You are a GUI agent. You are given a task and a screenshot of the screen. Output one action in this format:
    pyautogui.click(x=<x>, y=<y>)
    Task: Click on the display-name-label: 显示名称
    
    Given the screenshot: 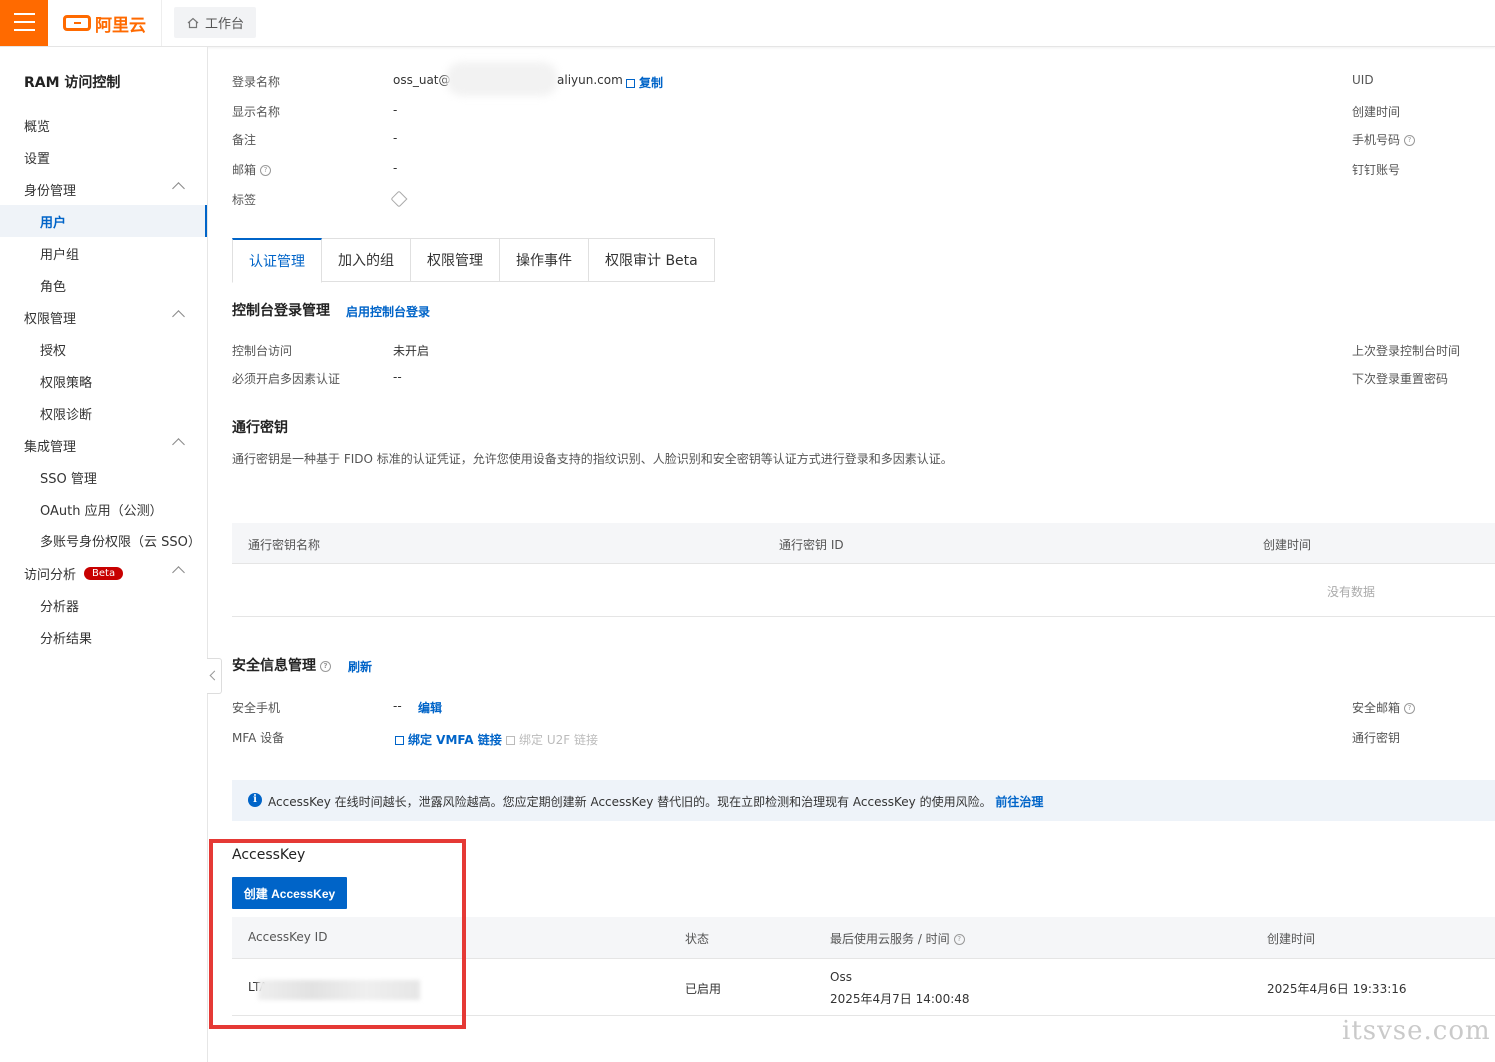 What is the action you would take?
    pyautogui.click(x=256, y=112)
    